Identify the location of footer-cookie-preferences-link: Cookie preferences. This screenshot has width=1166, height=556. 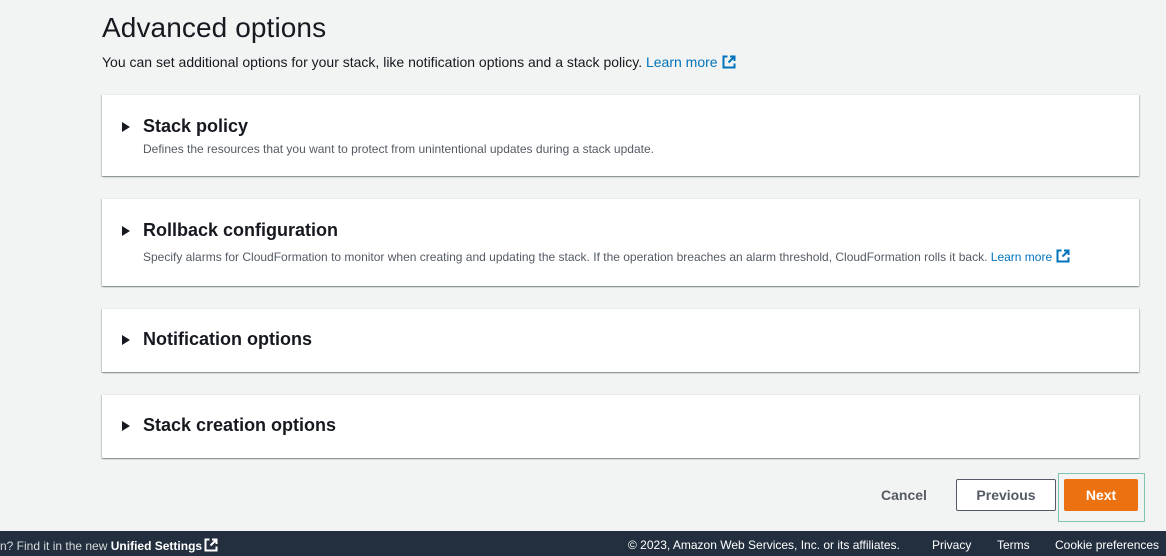
(1107, 545).